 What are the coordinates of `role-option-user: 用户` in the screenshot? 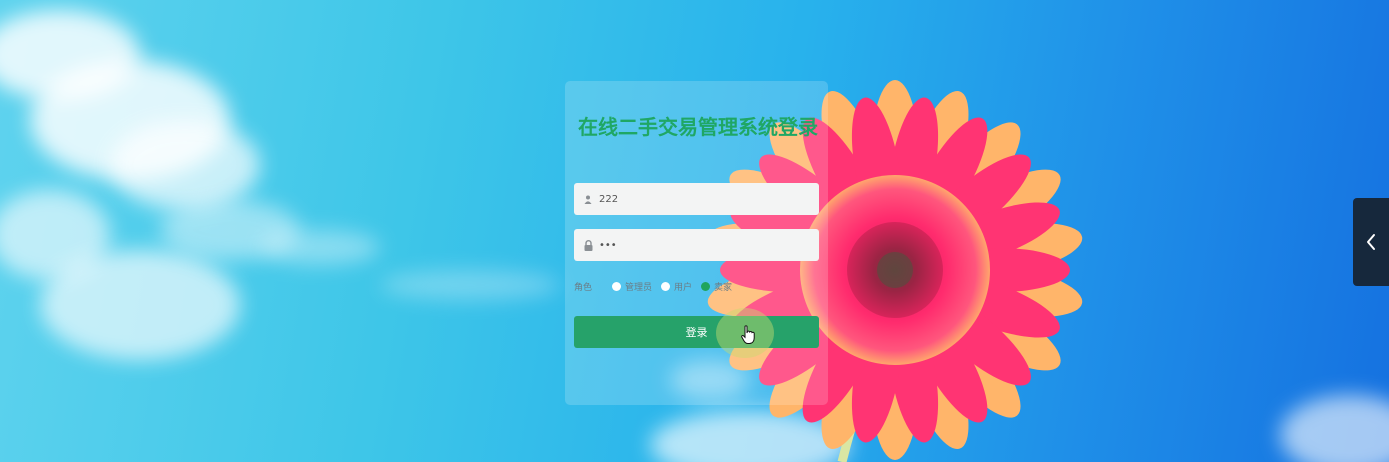 It's located at (676, 286).